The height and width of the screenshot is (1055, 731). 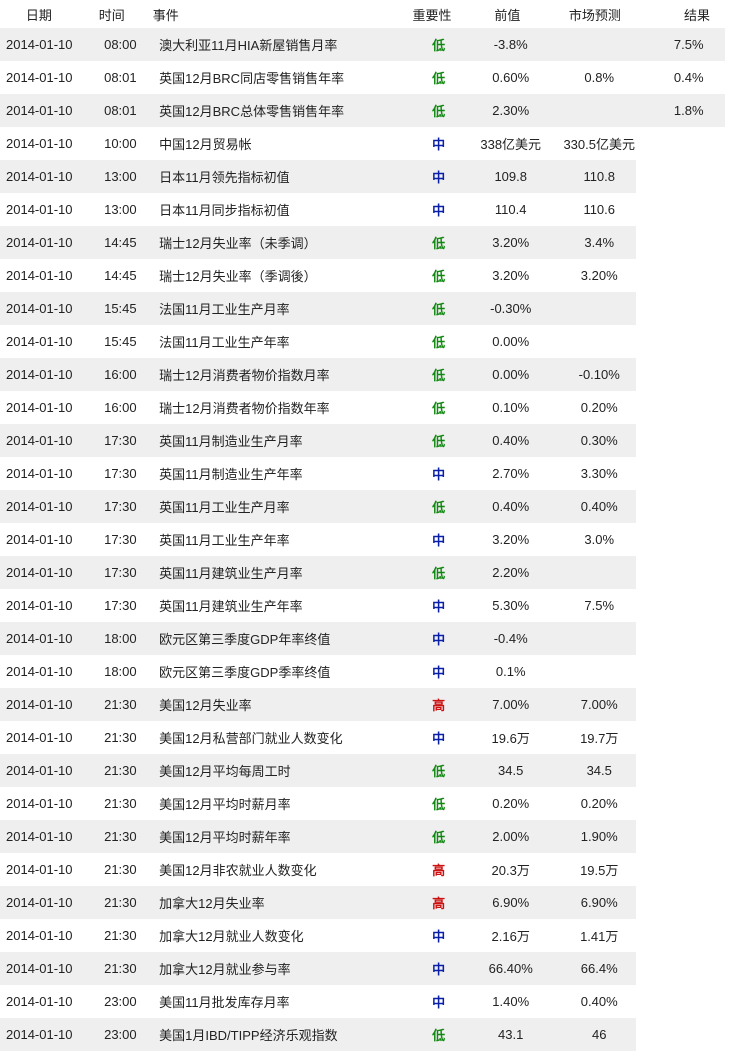 I want to click on table-row: 2014-01-10 21:30 加拿大12月就业人数变化 中 2.16万 1.41万, so click(x=365, y=935).